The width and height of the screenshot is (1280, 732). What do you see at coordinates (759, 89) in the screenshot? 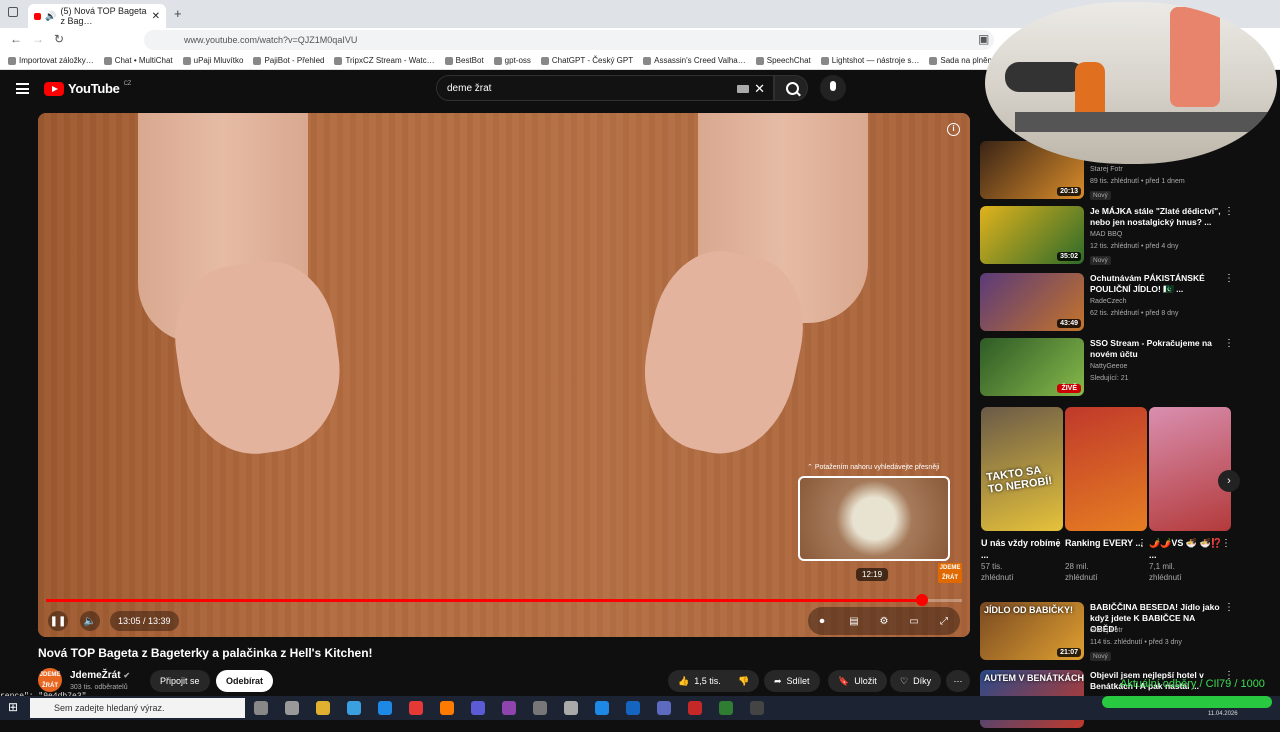
I see `clear-search-icon: ✕` at bounding box center [759, 89].